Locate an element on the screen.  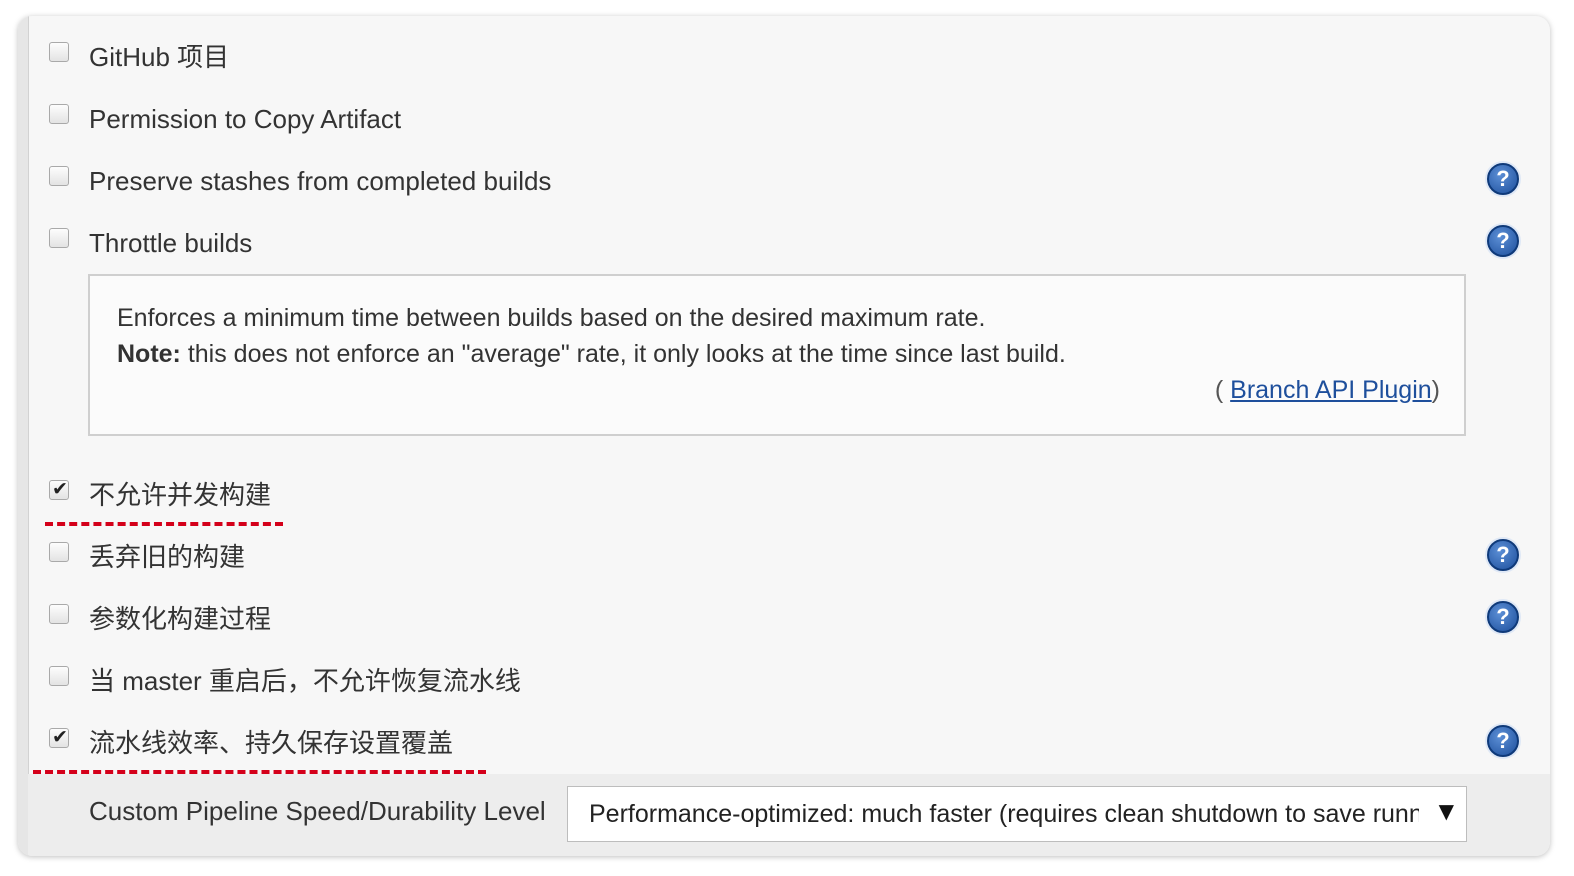
note-label: Note: is located at coordinates (149, 354).